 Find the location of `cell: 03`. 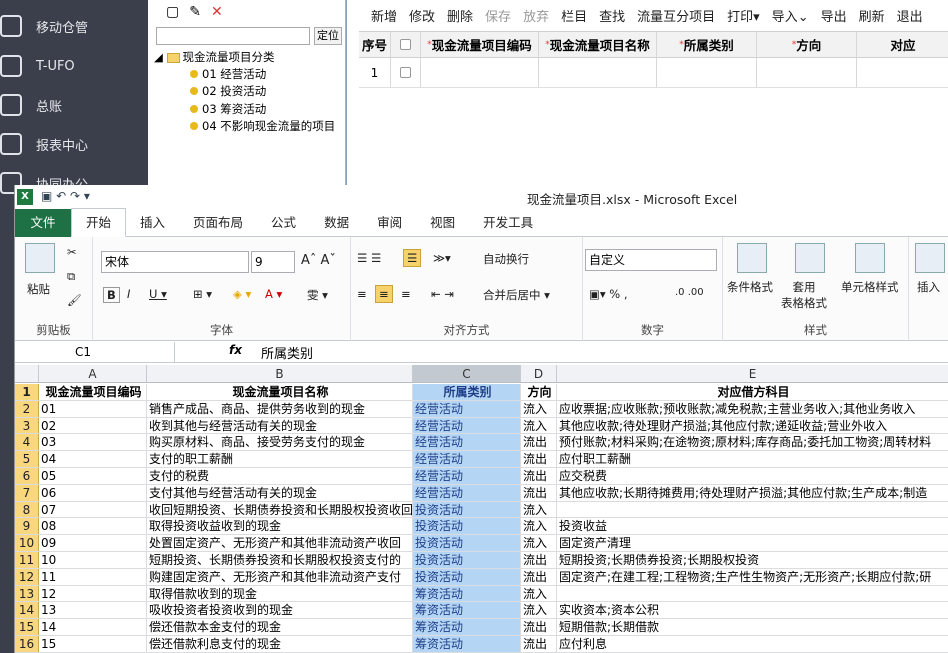

cell: 03 is located at coordinates (93, 442).